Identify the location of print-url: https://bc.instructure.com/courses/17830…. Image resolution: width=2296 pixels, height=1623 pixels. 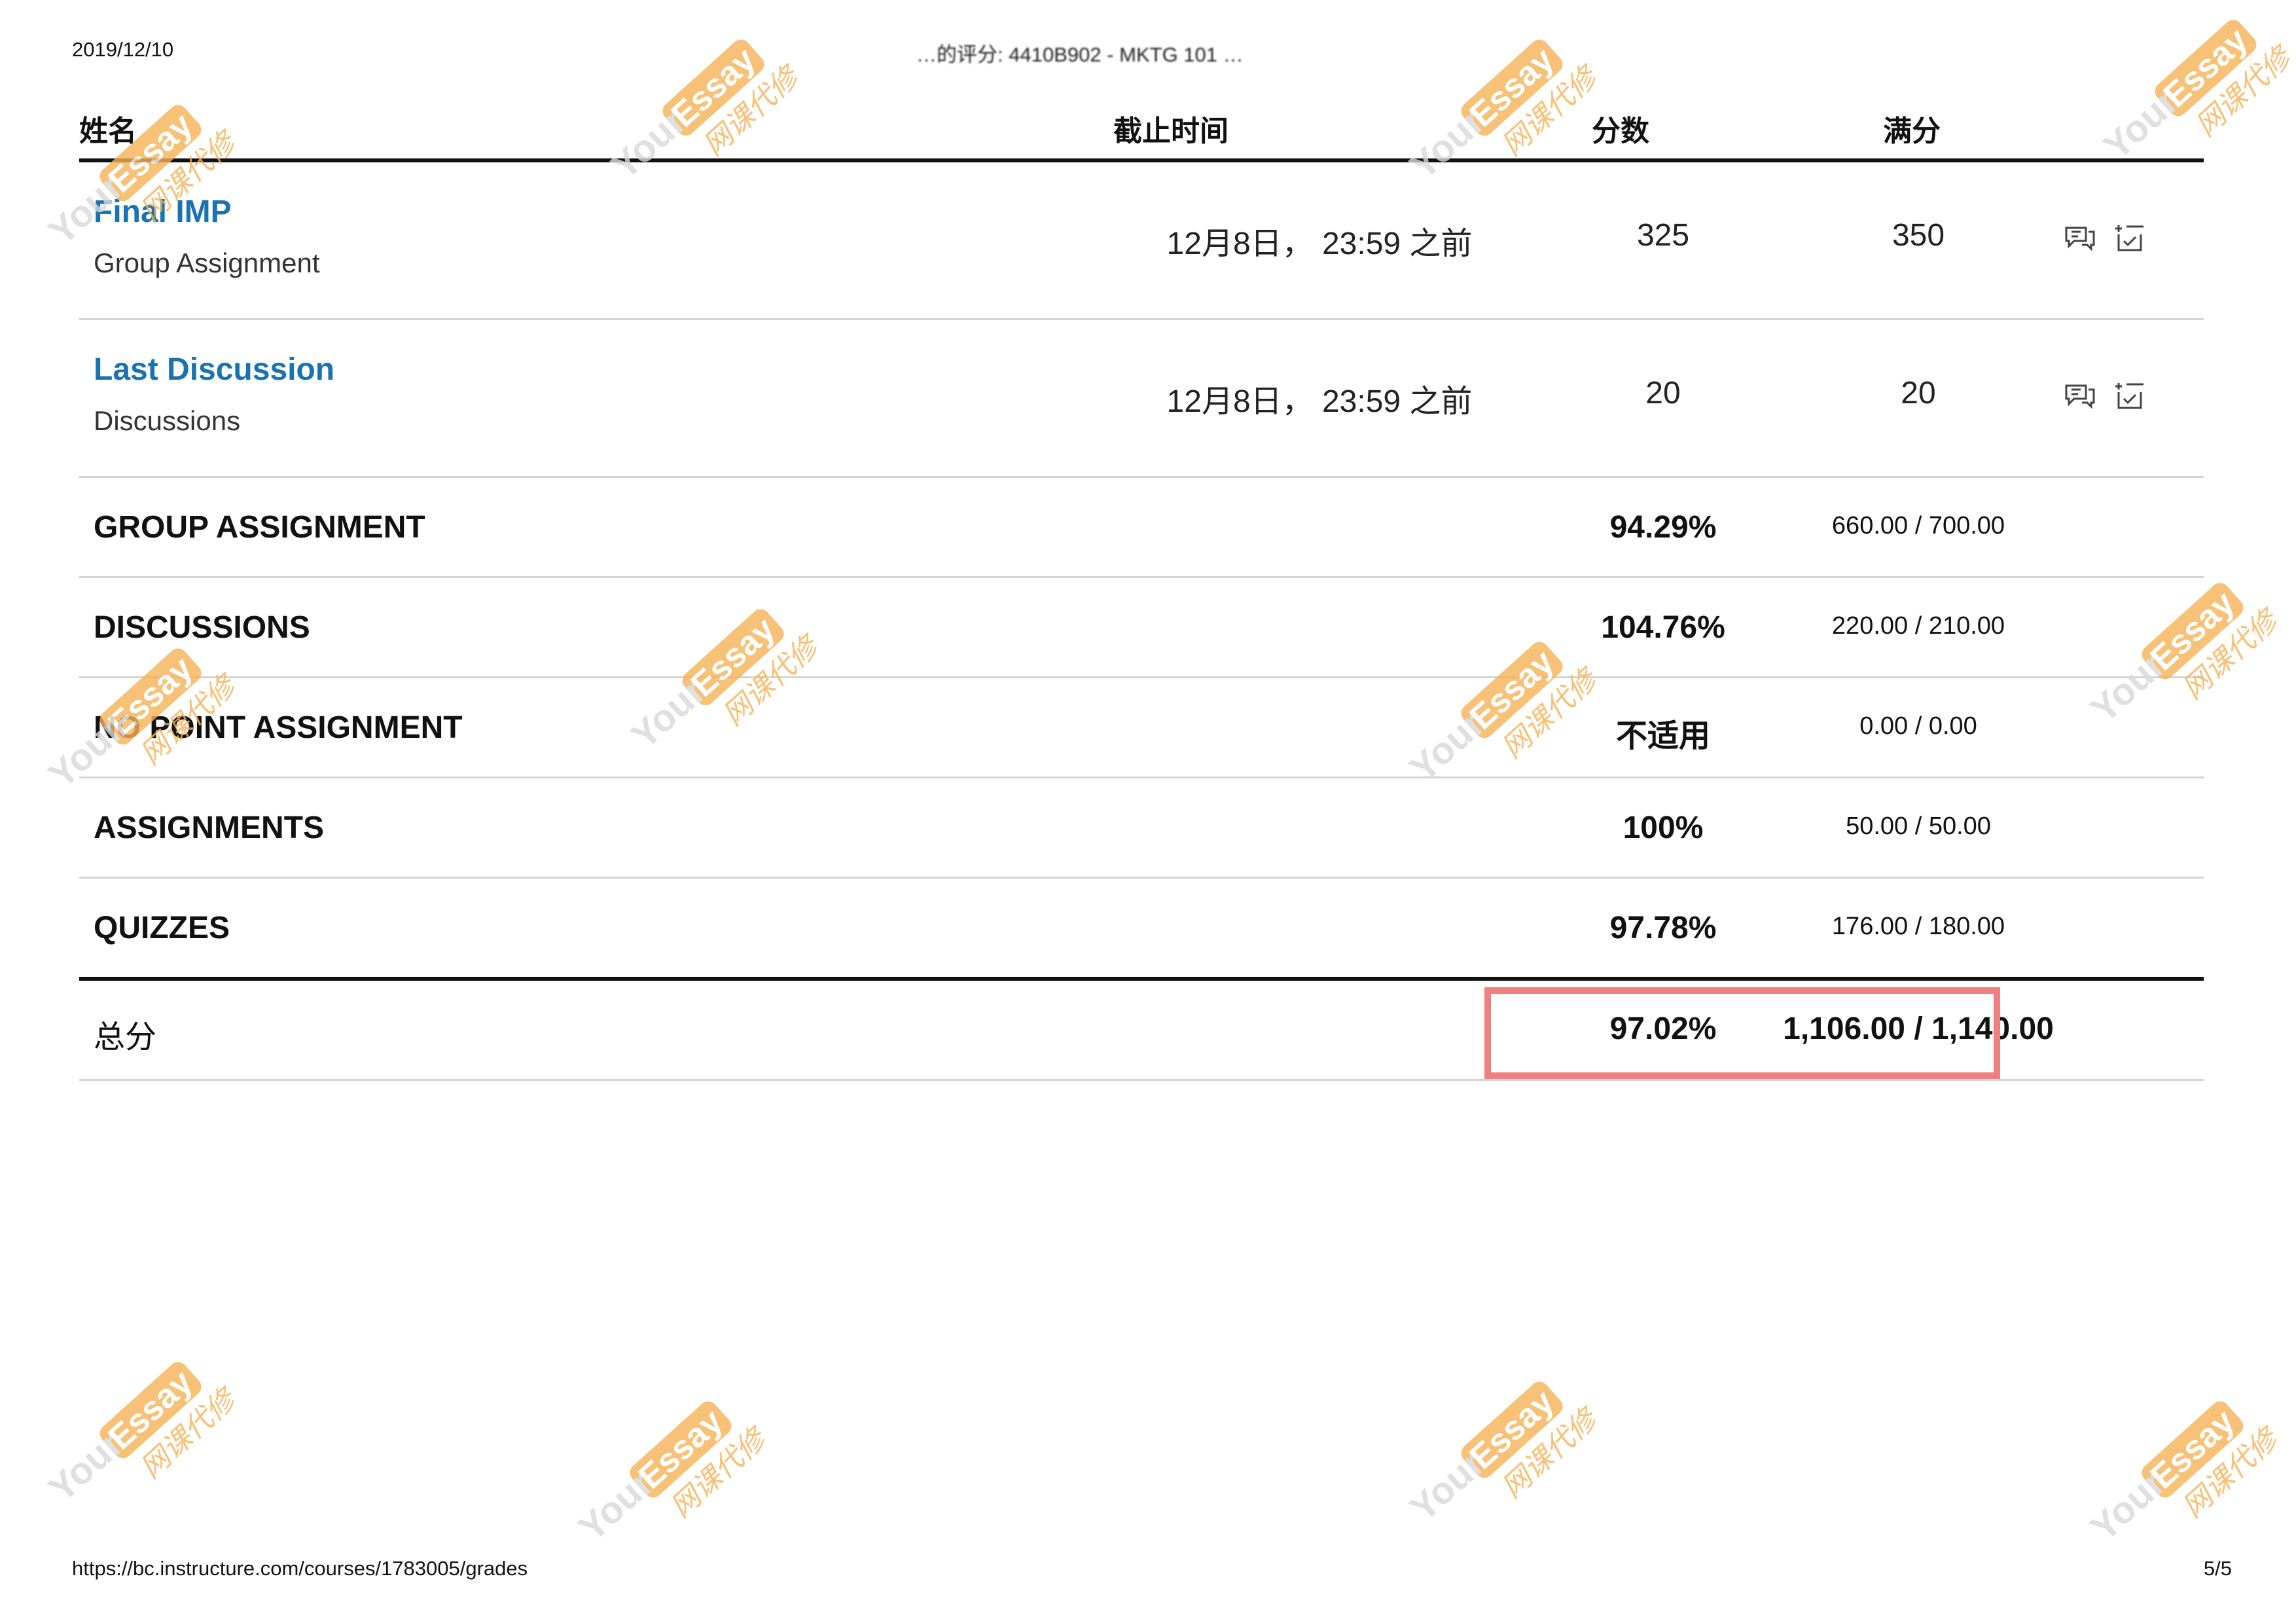
(300, 1568).